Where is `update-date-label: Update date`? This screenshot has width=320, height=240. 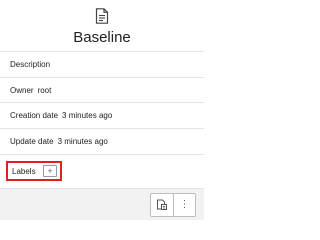 update-date-label: Update date is located at coordinates (32, 141).